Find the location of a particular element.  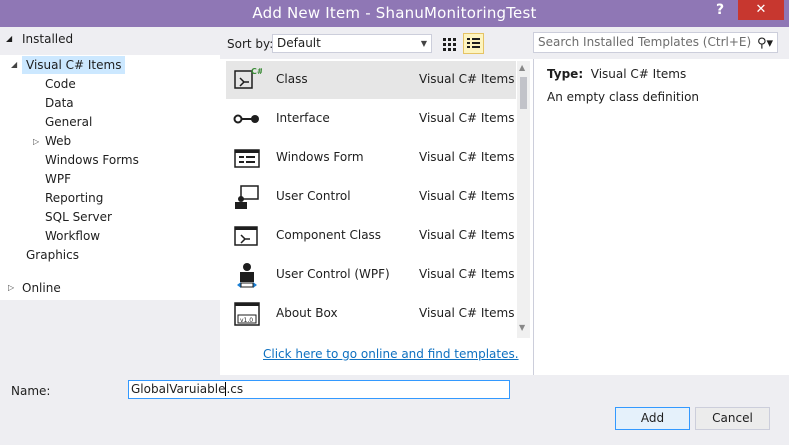

template-list-scrollbar: ▲ ▼ is located at coordinates (523, 199).